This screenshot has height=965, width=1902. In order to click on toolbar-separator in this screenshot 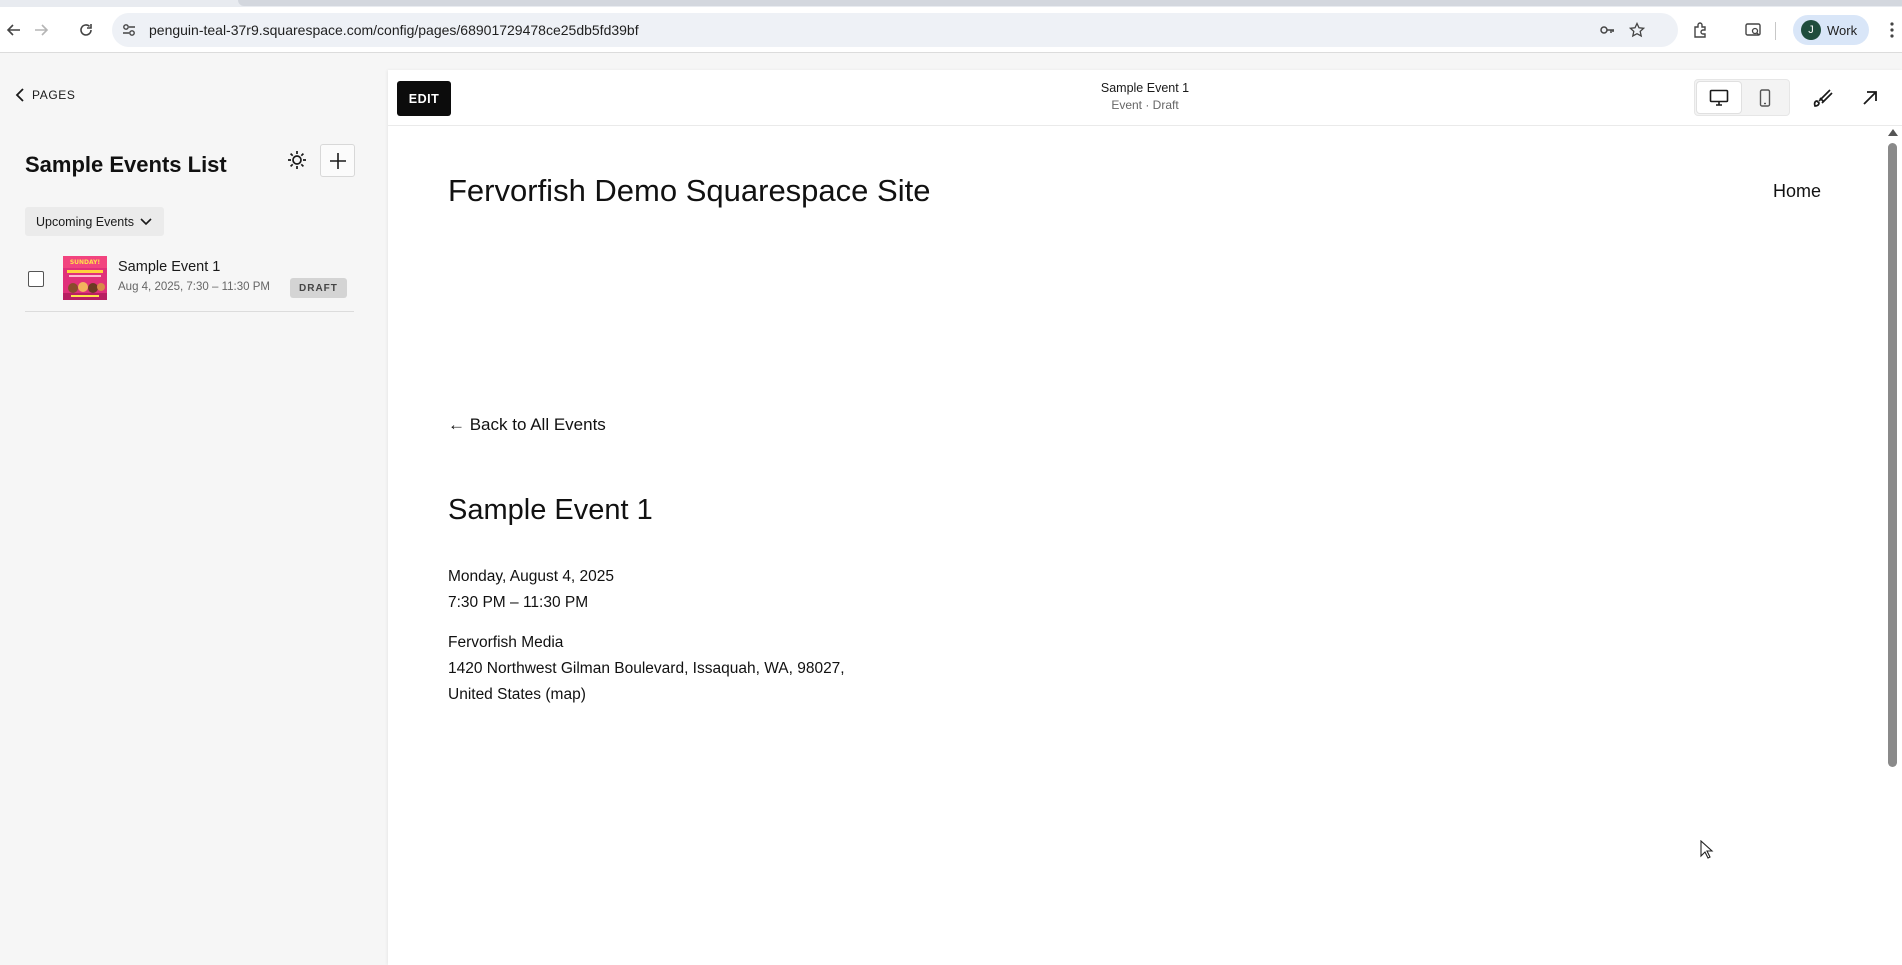, I will do `click(1775, 31)`.